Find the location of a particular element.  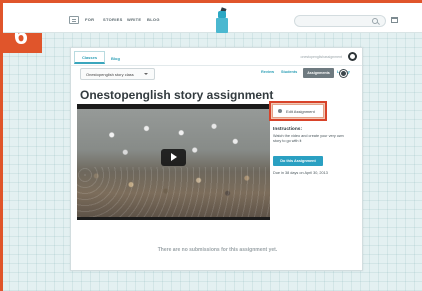

class-select-value: Onestopenglish story class is located at coordinates (110, 74).